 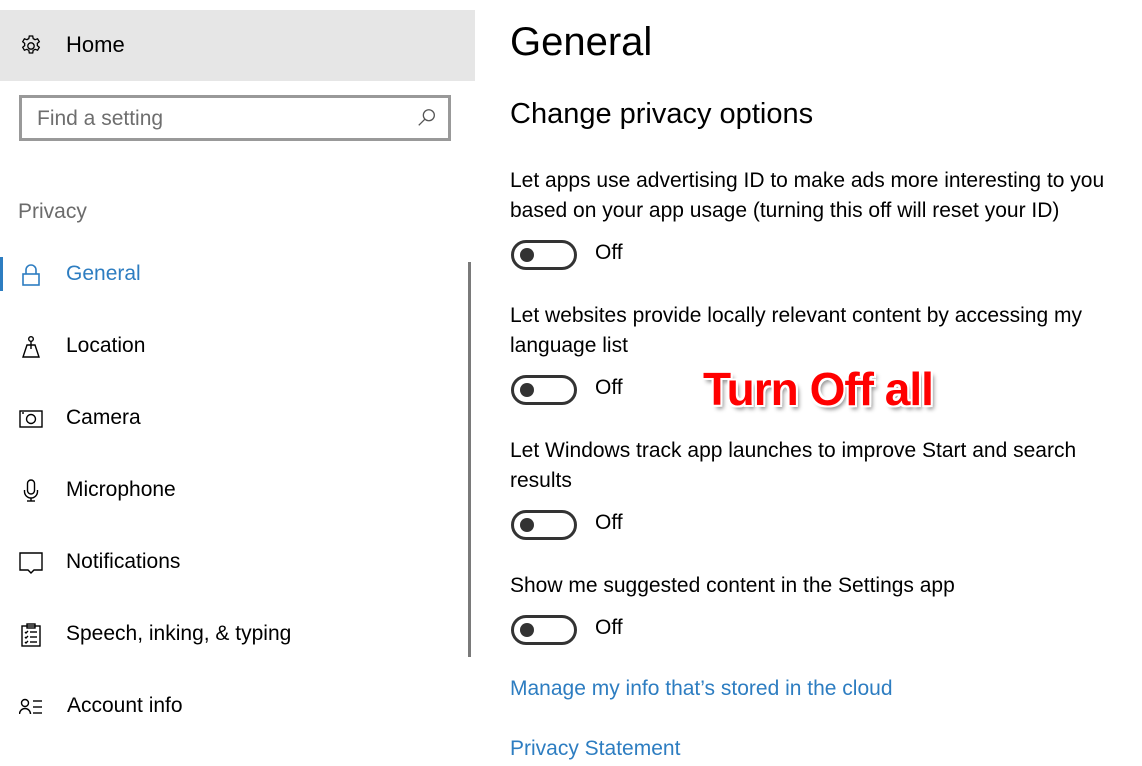 I want to click on privacy-statement-link: Privacy Statement, so click(x=595, y=749).